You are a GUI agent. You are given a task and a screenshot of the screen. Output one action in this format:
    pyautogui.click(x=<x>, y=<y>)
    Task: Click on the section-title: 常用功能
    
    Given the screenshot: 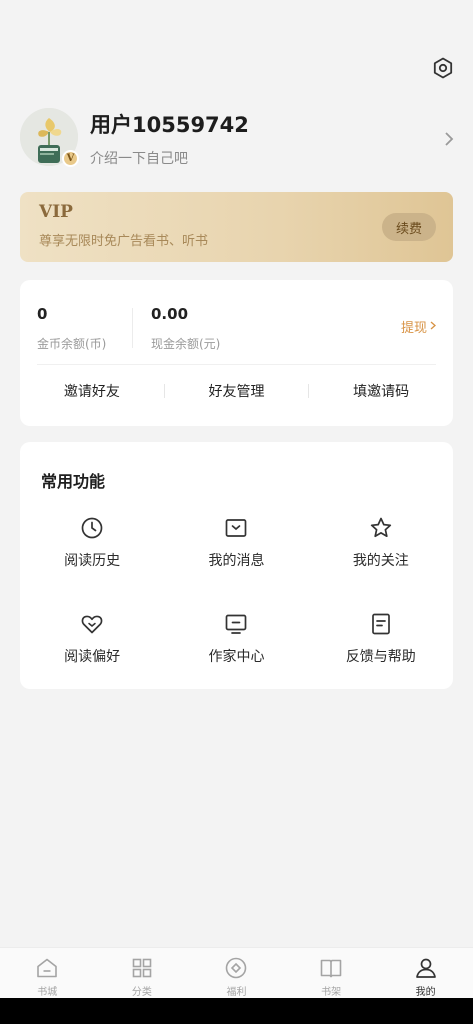 What is the action you would take?
    pyautogui.click(x=73, y=481)
    